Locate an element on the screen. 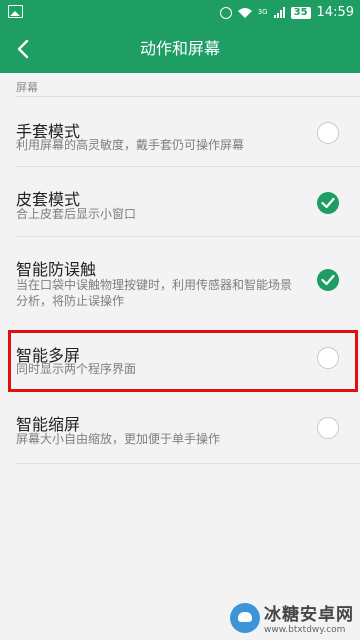 This screenshot has width=360, height=640. watermark: 冰糖安卓网 www.btxtdwy.com is located at coordinates (292, 617).